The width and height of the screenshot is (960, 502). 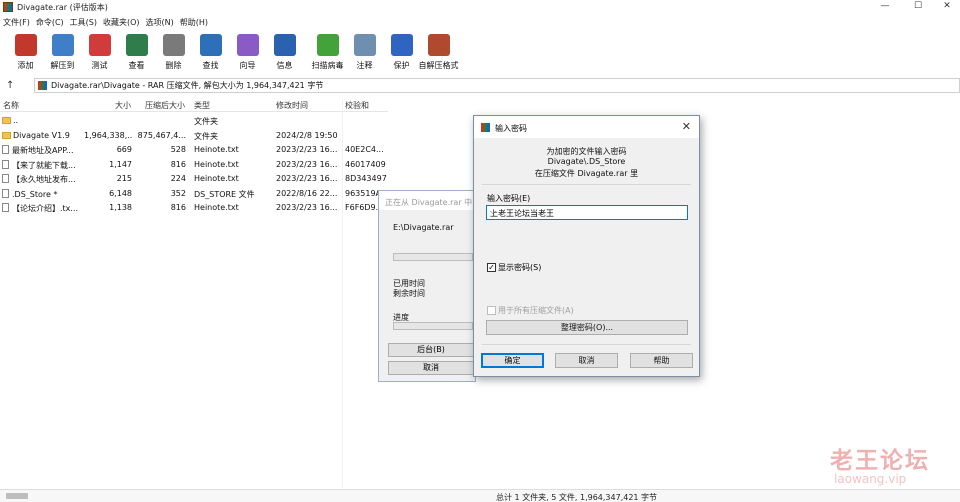 What do you see at coordinates (918, 7) in the screenshot?
I see `maximize-button: ☐` at bounding box center [918, 7].